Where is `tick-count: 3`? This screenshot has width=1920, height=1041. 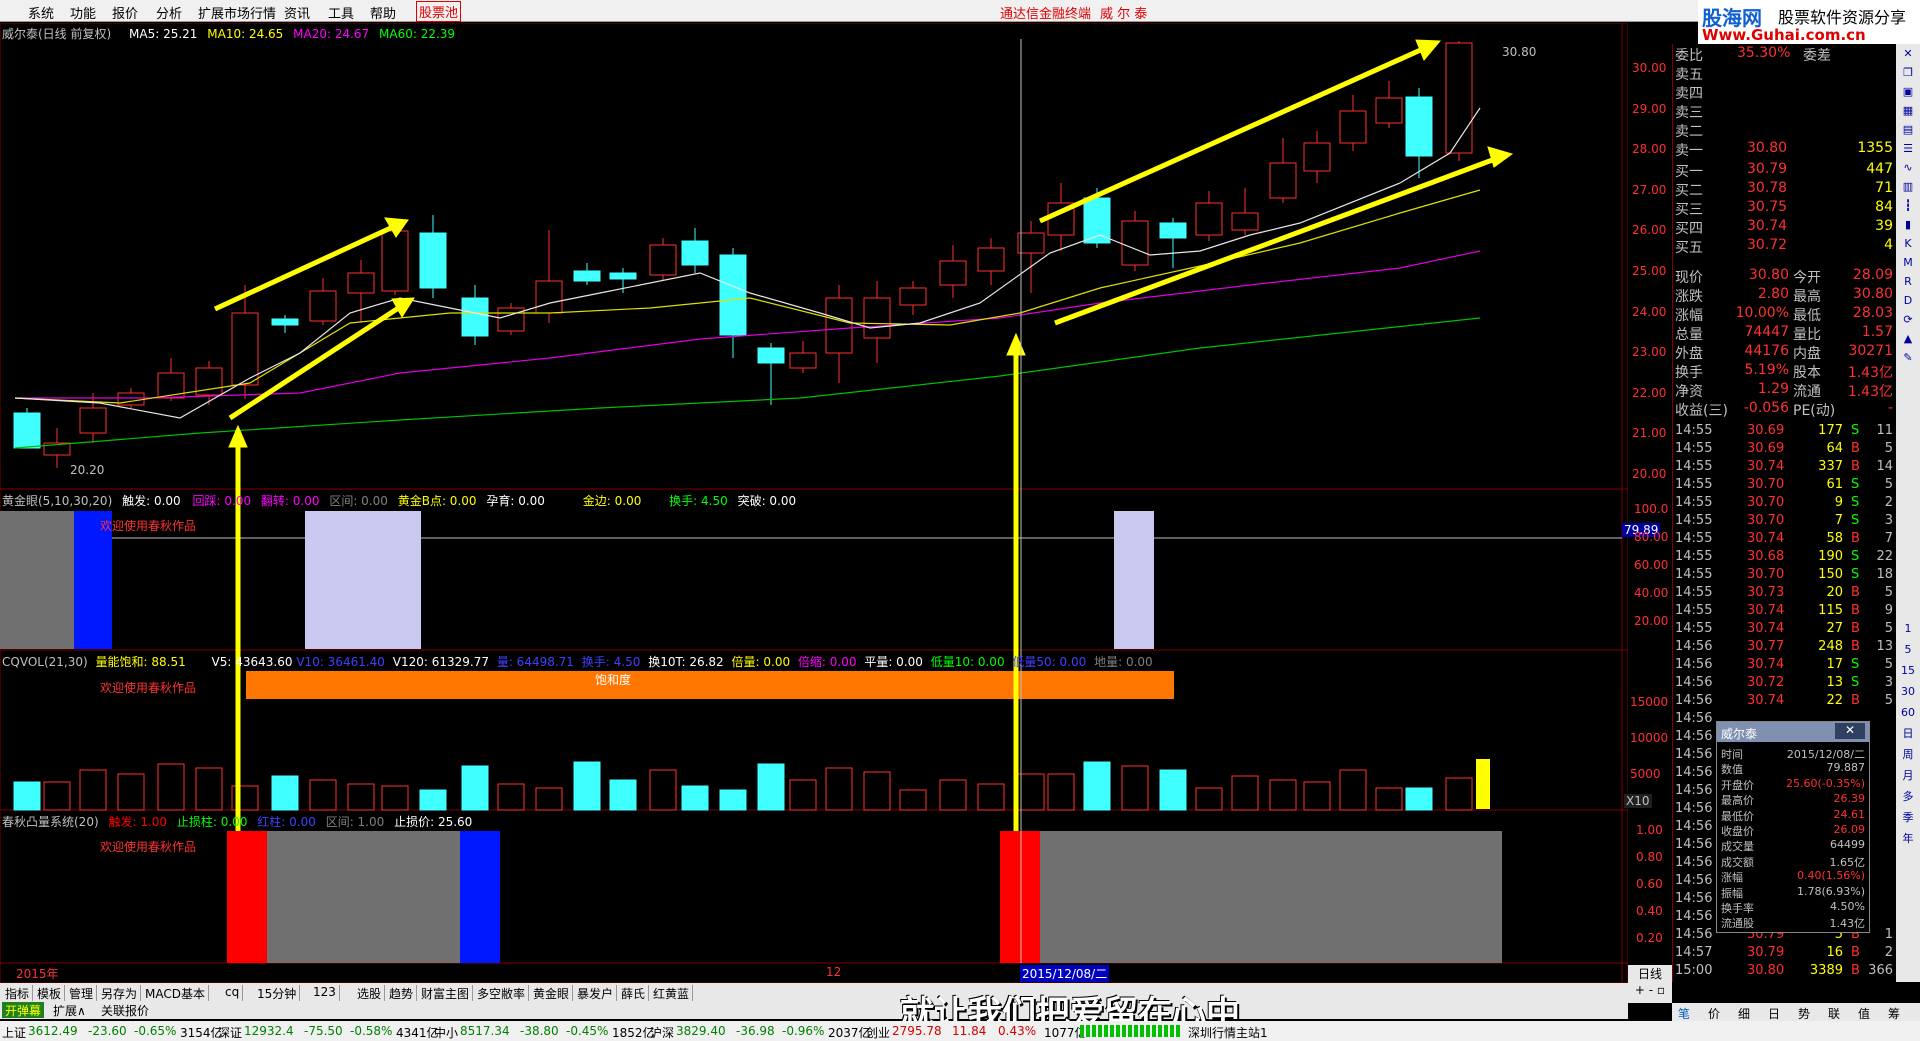
tick-count: 3 is located at coordinates (1888, 520).